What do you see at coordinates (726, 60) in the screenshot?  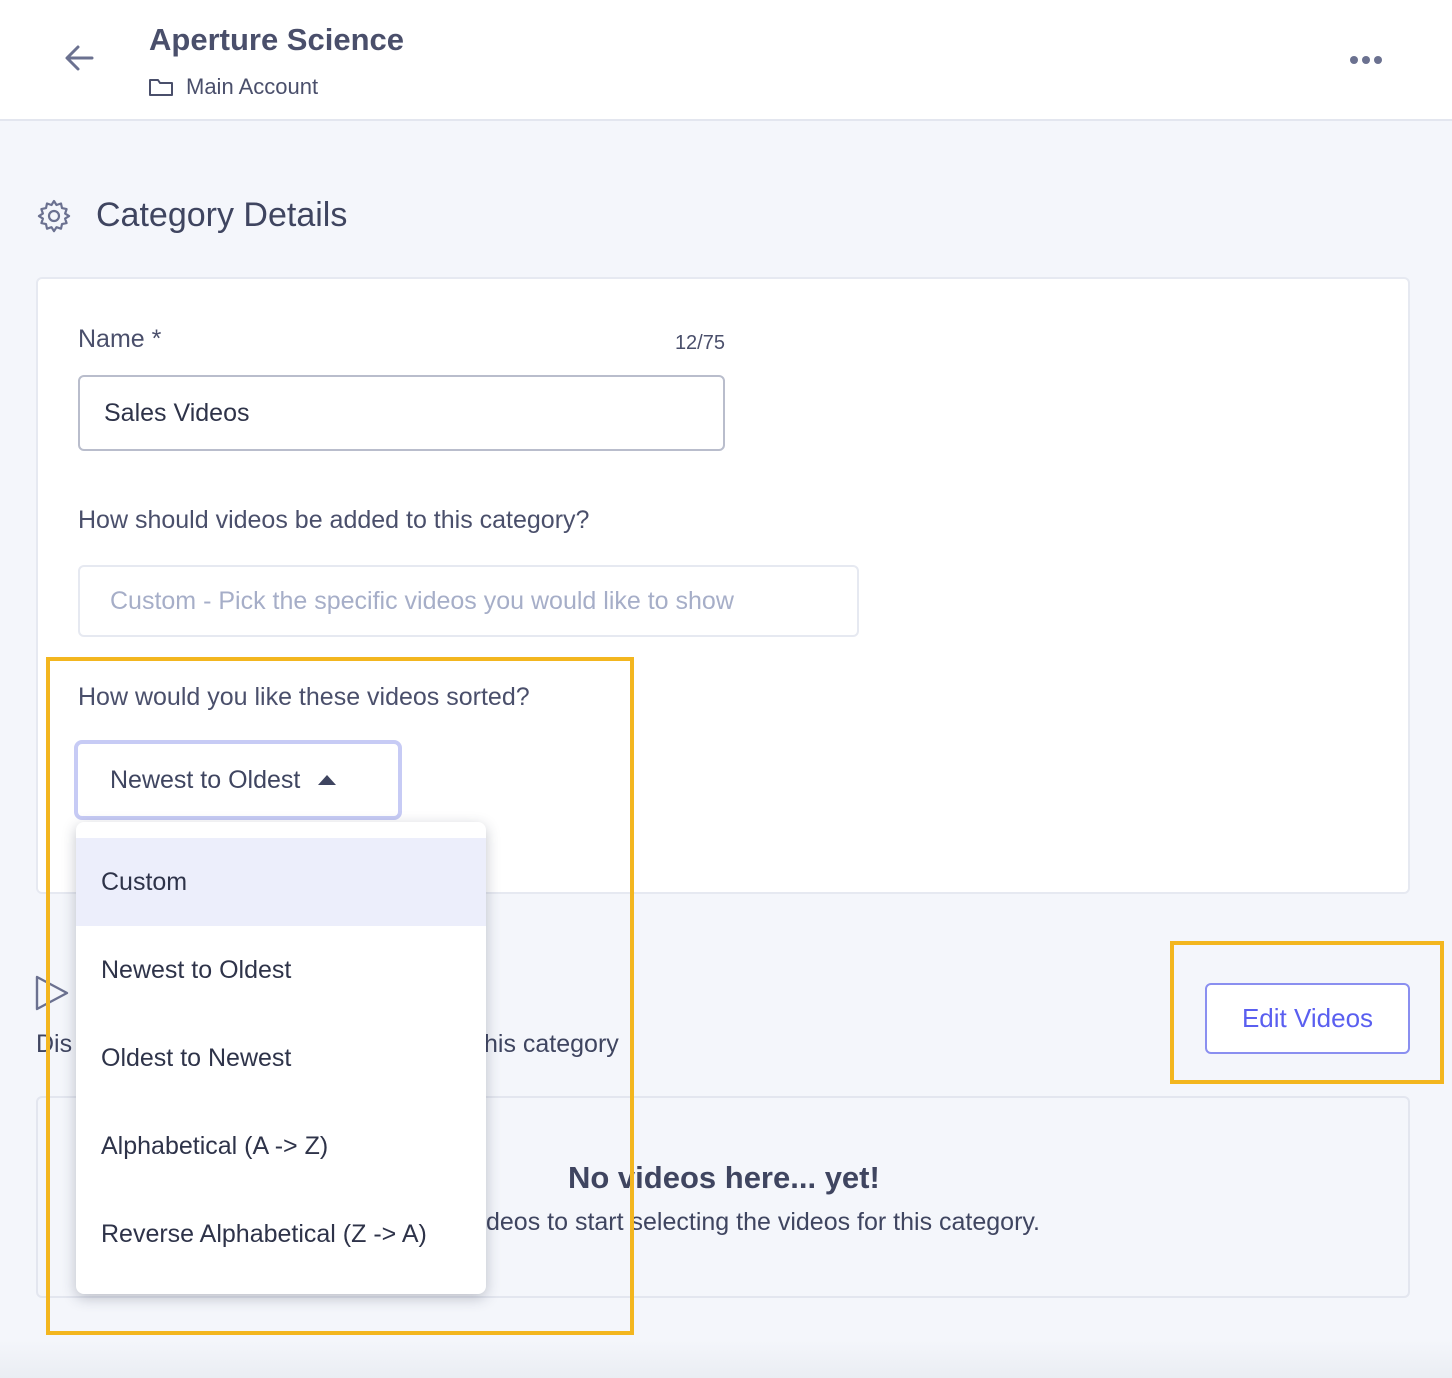 I see `top-bar: Aperture Science Main Account` at bounding box center [726, 60].